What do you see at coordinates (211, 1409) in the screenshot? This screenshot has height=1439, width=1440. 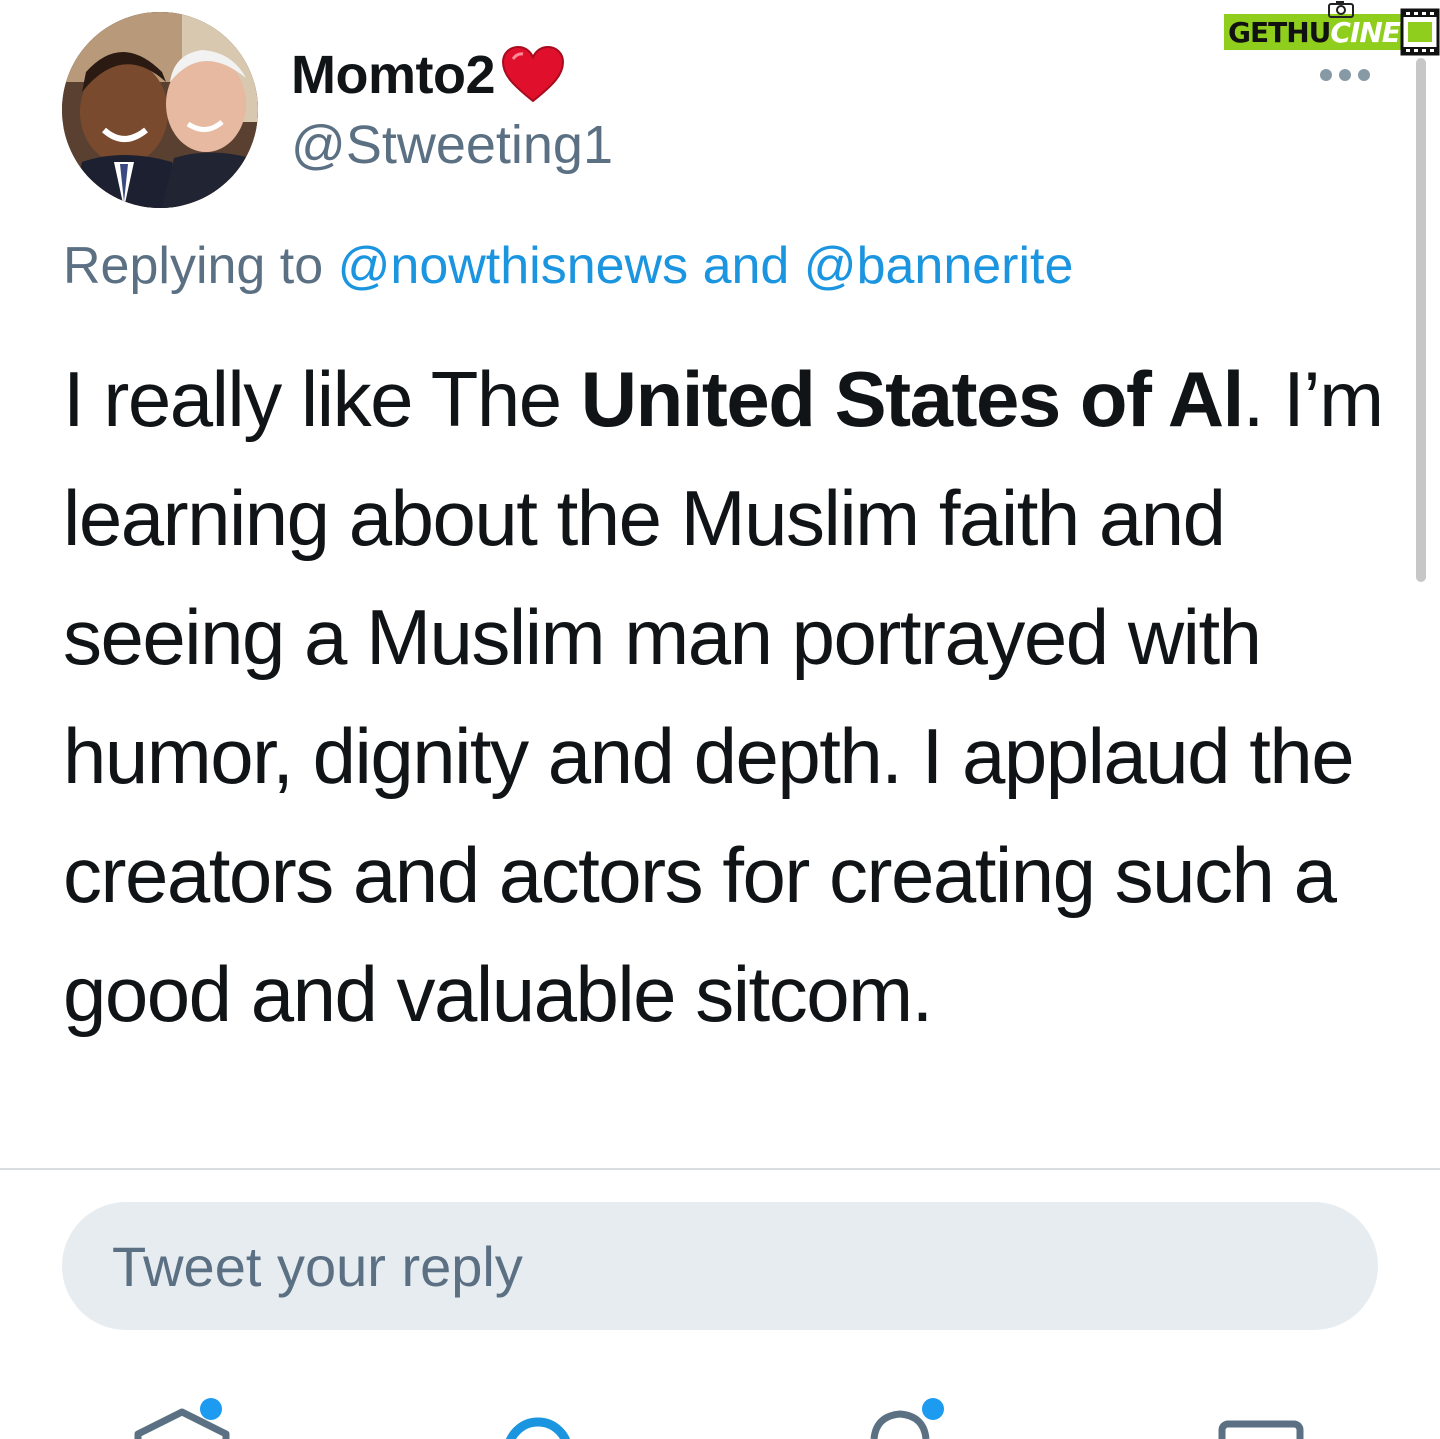 I see `home-notification-dot` at bounding box center [211, 1409].